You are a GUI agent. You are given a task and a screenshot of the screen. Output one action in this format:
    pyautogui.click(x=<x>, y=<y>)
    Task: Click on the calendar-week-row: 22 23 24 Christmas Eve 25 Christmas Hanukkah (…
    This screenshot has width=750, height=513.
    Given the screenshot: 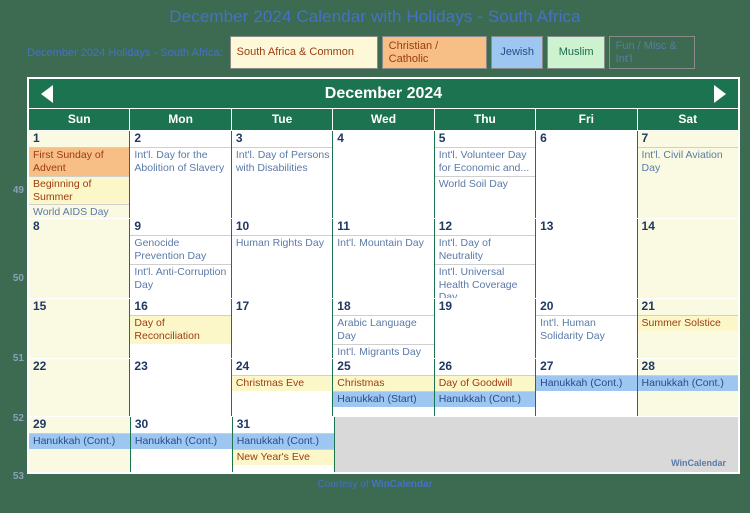 What is the action you would take?
    pyautogui.click(x=383, y=387)
    